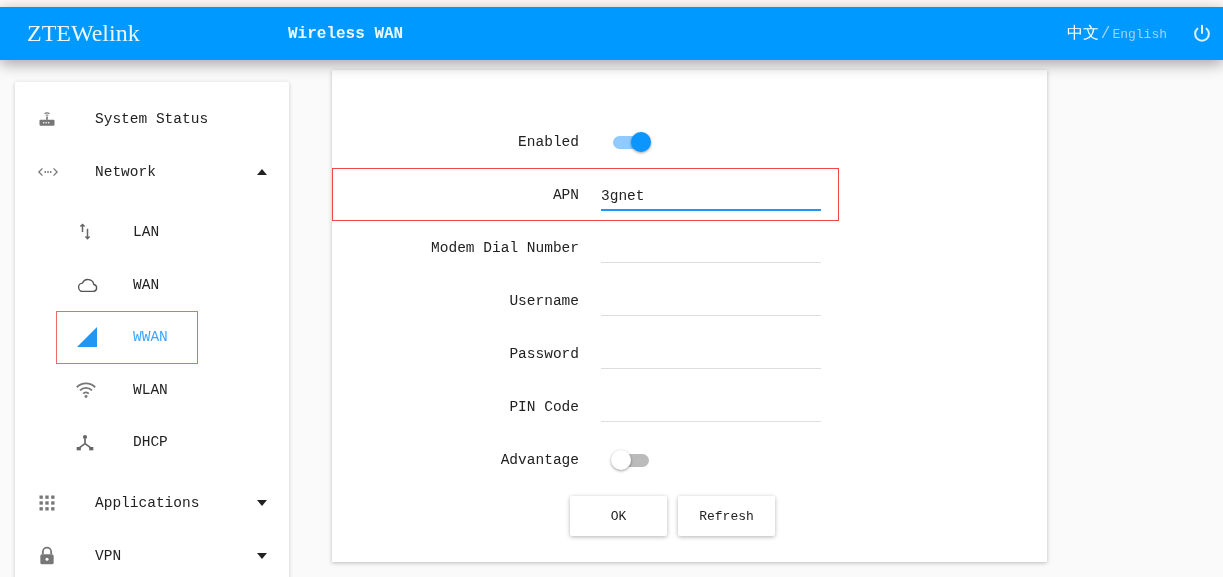 The height and width of the screenshot is (577, 1223). I want to click on field-label: Username, so click(543, 300).